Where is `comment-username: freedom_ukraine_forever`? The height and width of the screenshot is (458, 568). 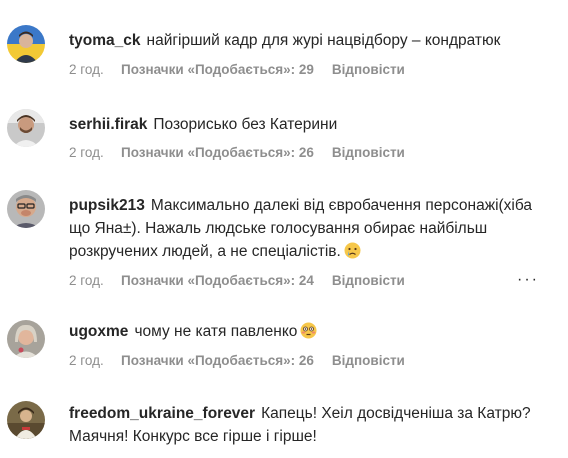
comment-username: freedom_ukraine_forever is located at coordinates (162, 413).